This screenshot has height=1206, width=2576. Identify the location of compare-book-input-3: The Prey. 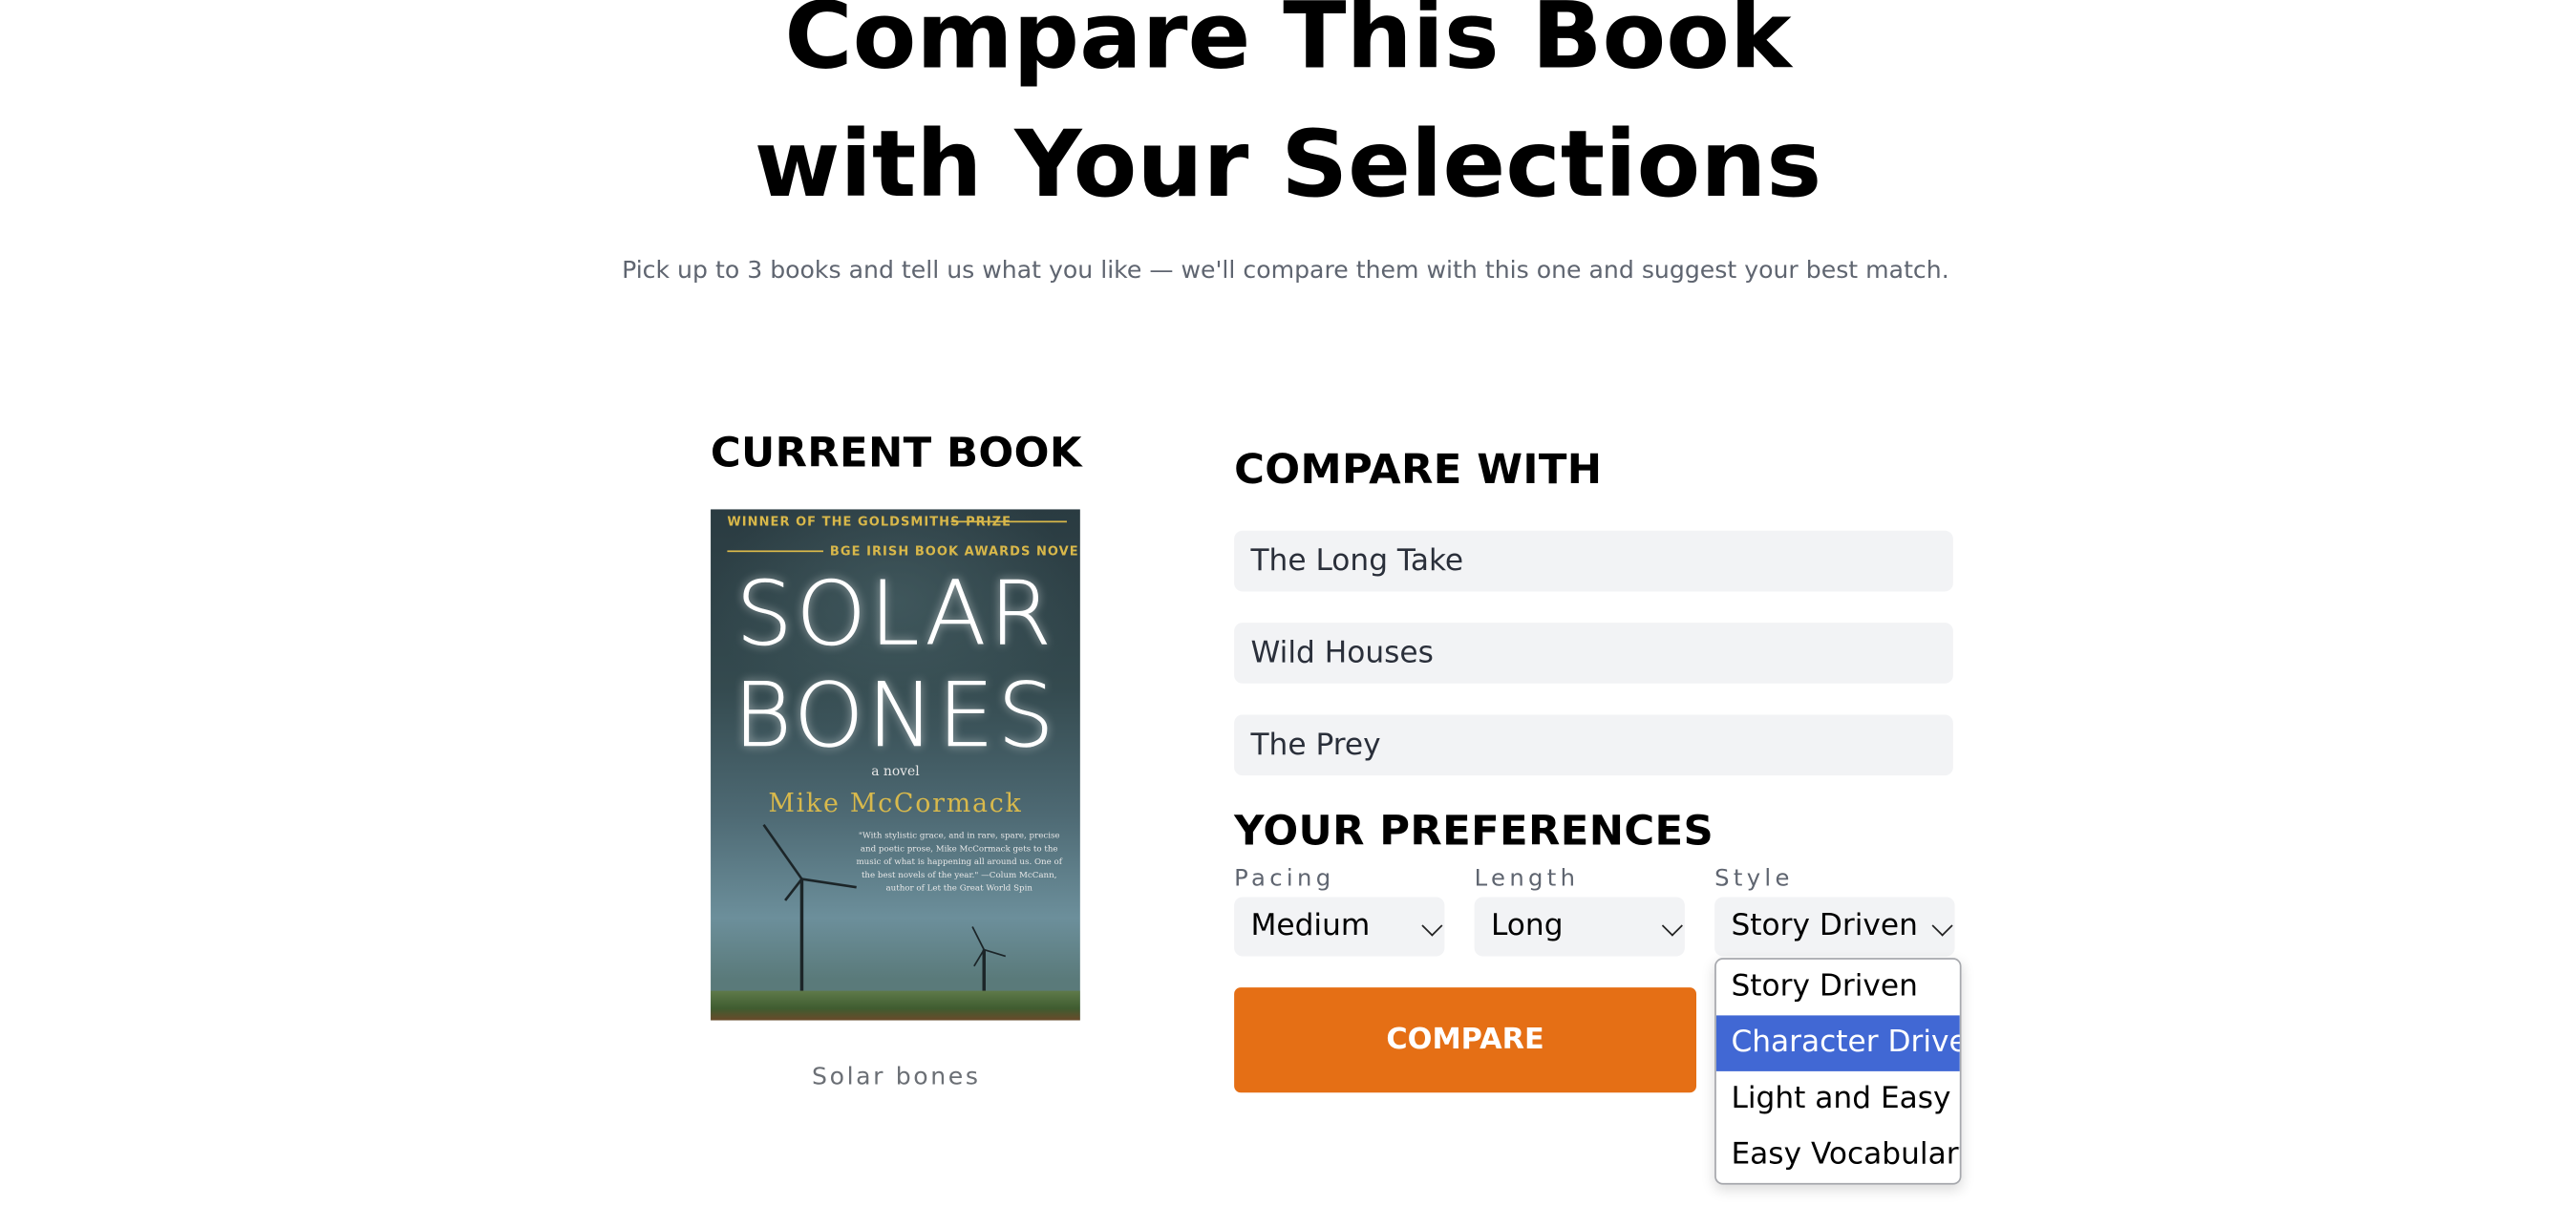
(1593, 745).